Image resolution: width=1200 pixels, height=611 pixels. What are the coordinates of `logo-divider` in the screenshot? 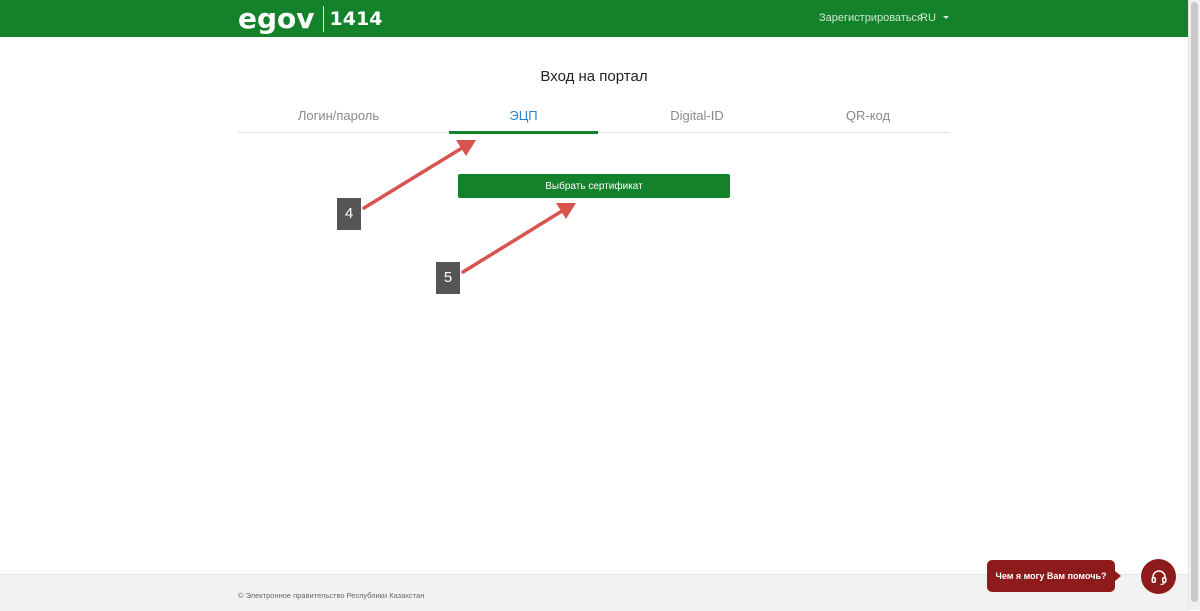 It's located at (323, 19).